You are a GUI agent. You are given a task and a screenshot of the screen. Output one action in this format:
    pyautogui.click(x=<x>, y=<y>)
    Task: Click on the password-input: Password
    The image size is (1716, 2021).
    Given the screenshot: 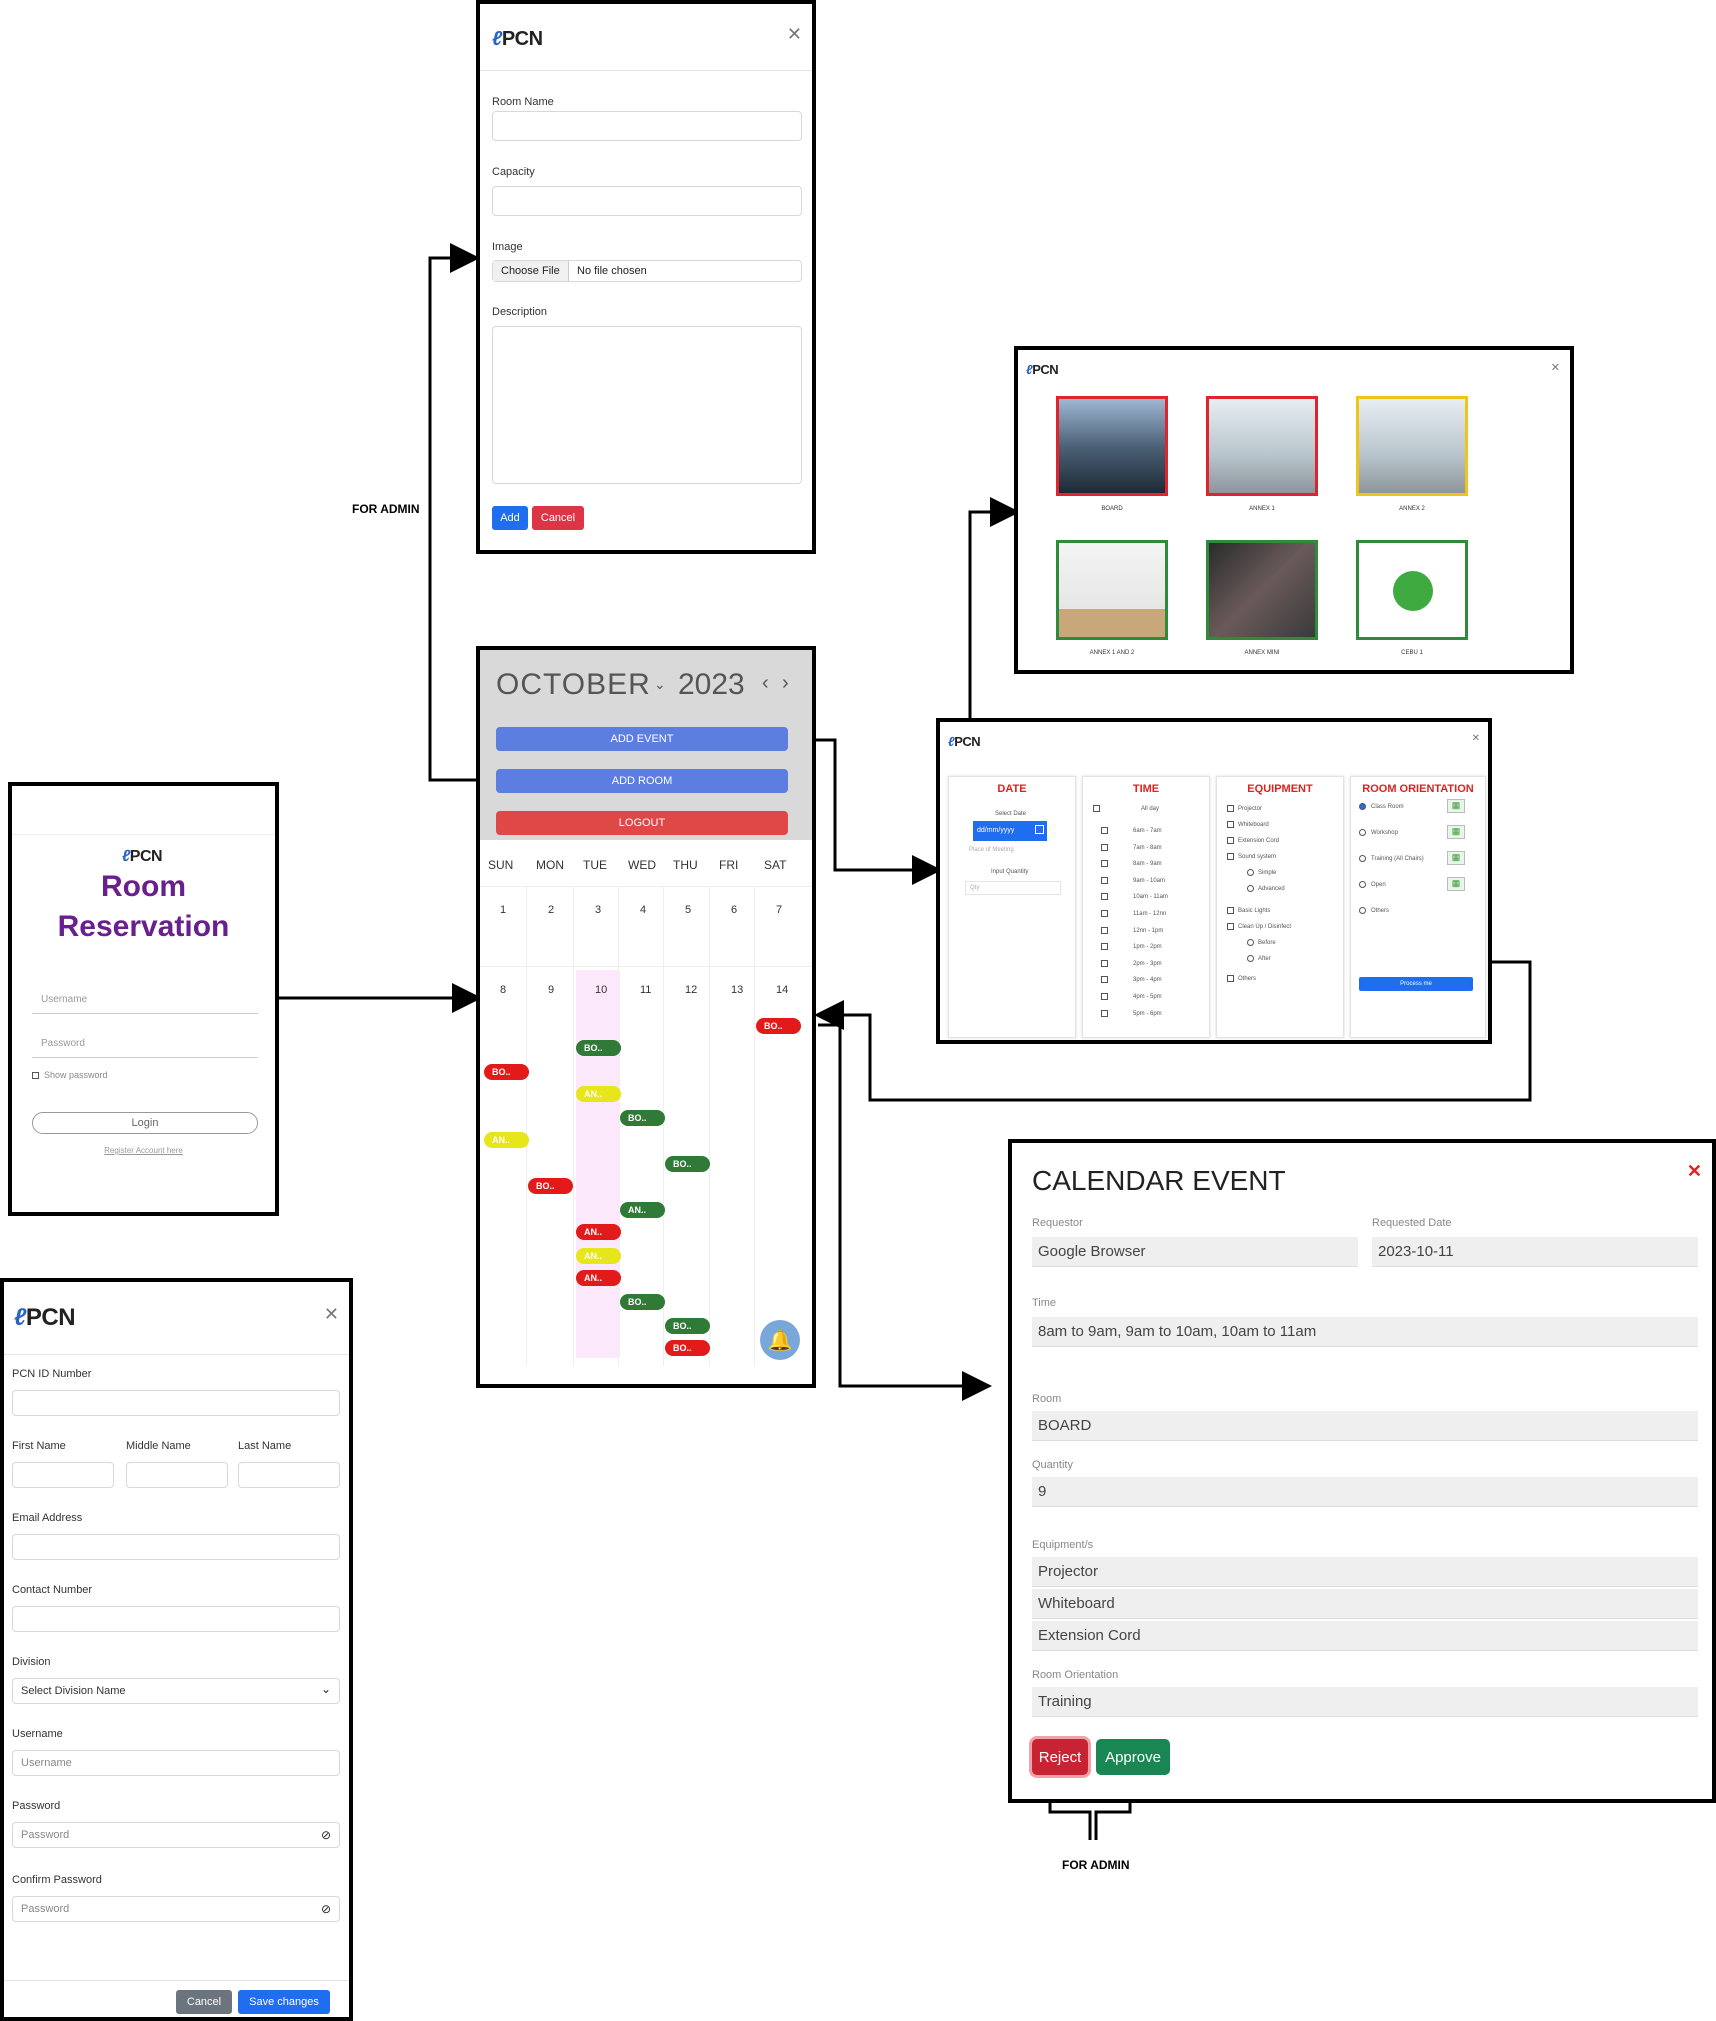 What is the action you would take?
    pyautogui.click(x=145, y=1048)
    